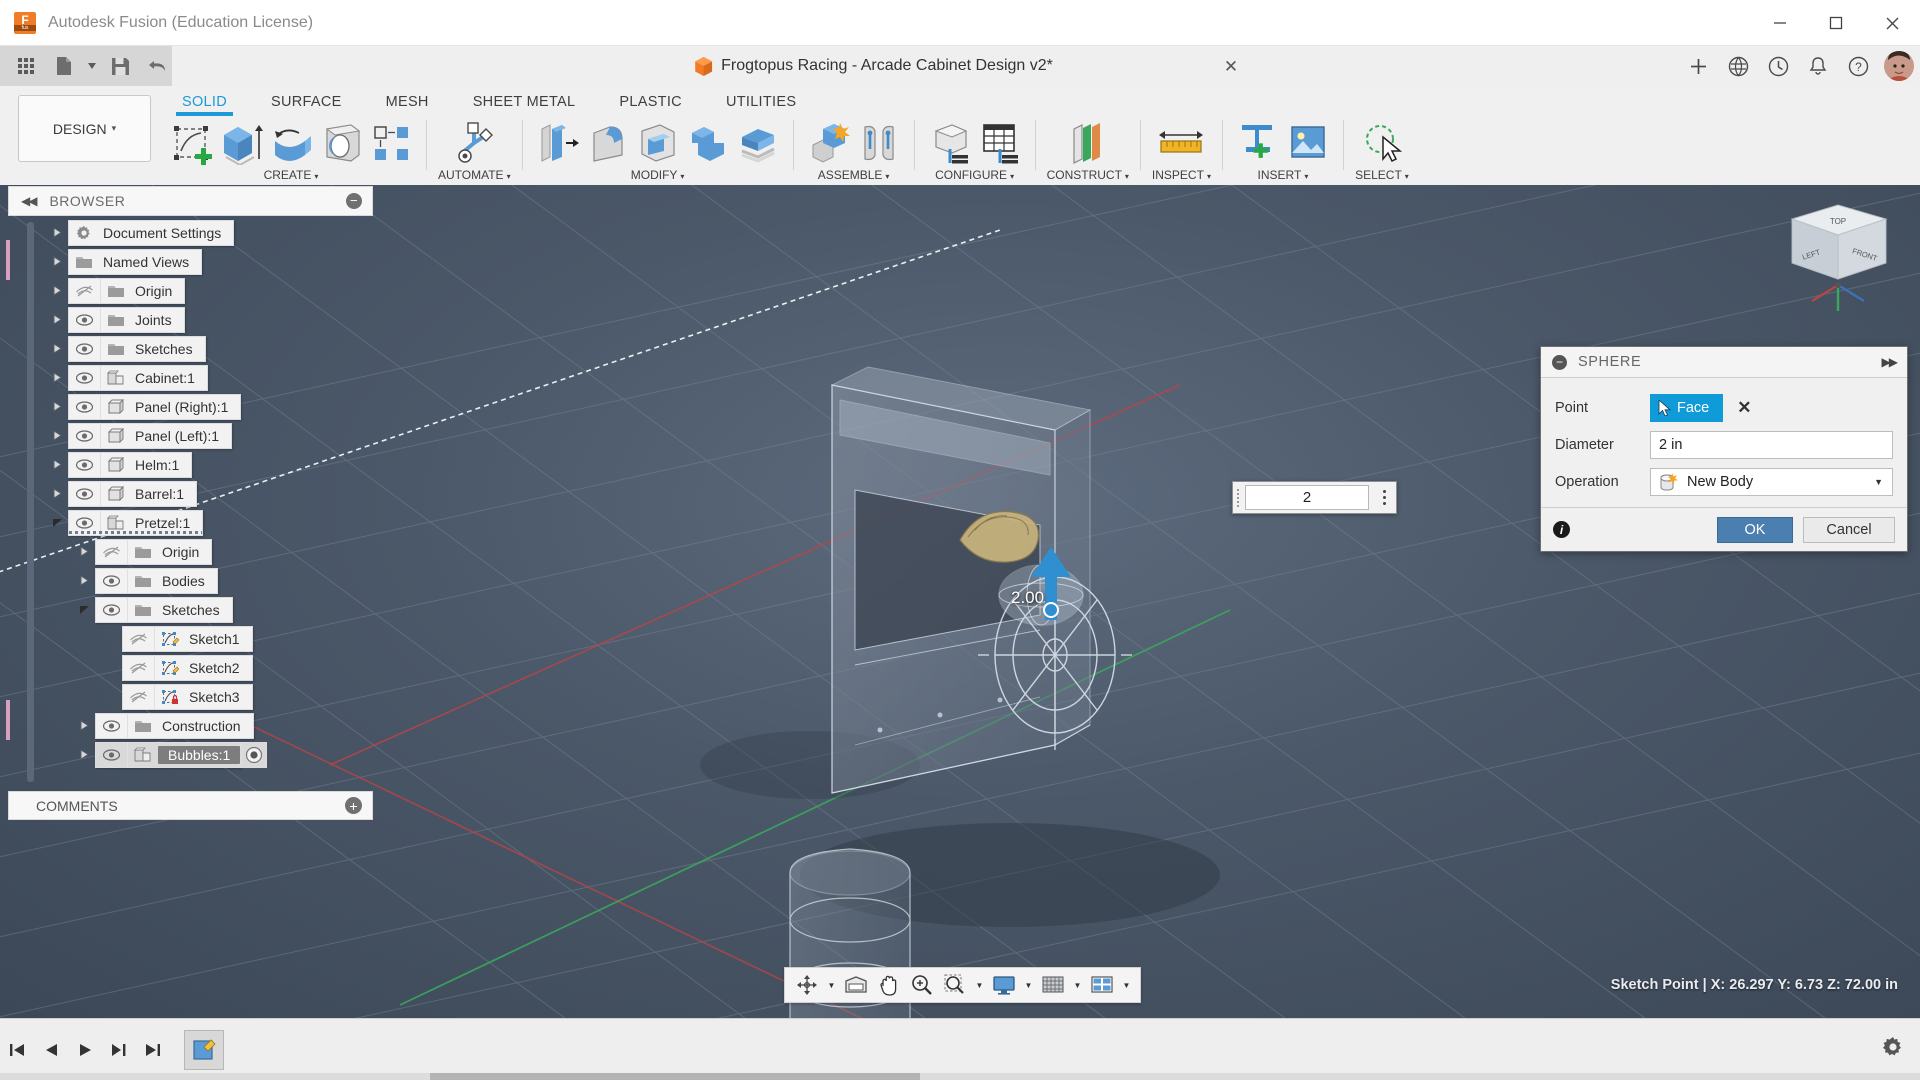 The height and width of the screenshot is (1080, 1920). I want to click on ribbon-panel-label-construct: CONSTRUCT ▾, so click(1088, 175).